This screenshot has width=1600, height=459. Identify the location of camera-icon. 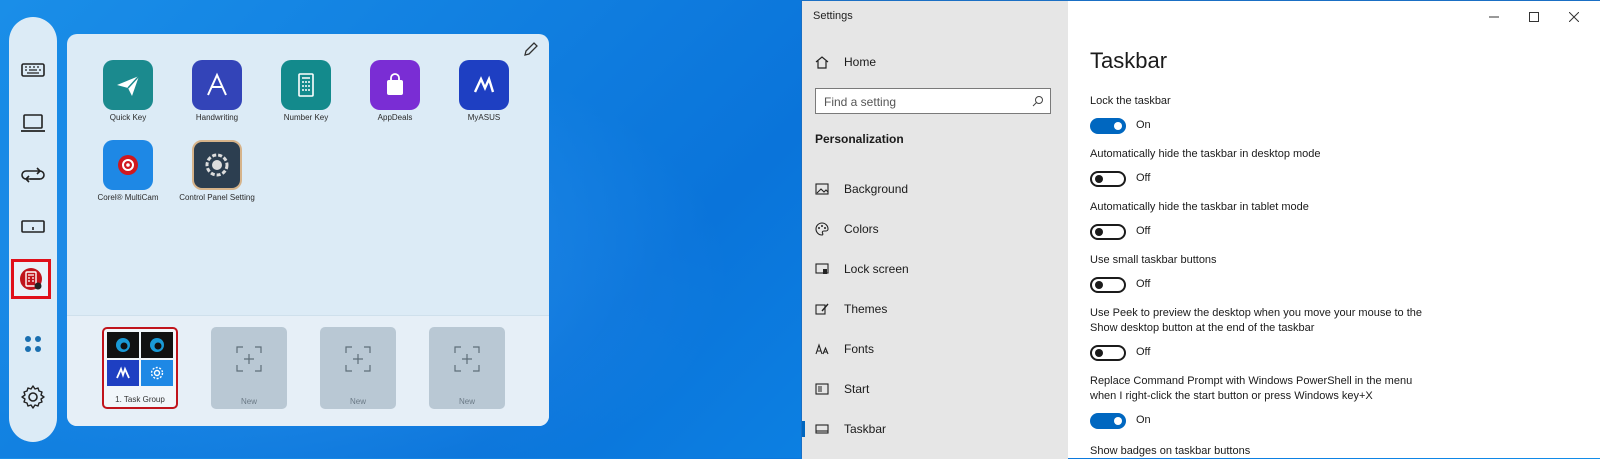
(128, 165).